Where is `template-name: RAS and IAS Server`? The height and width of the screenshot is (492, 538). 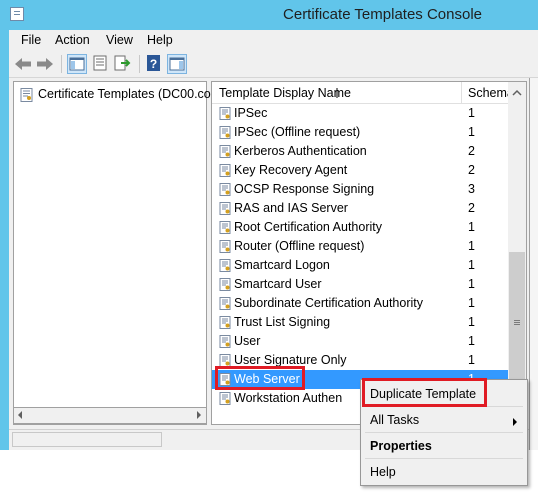
template-name: RAS and IAS Server is located at coordinates (291, 208).